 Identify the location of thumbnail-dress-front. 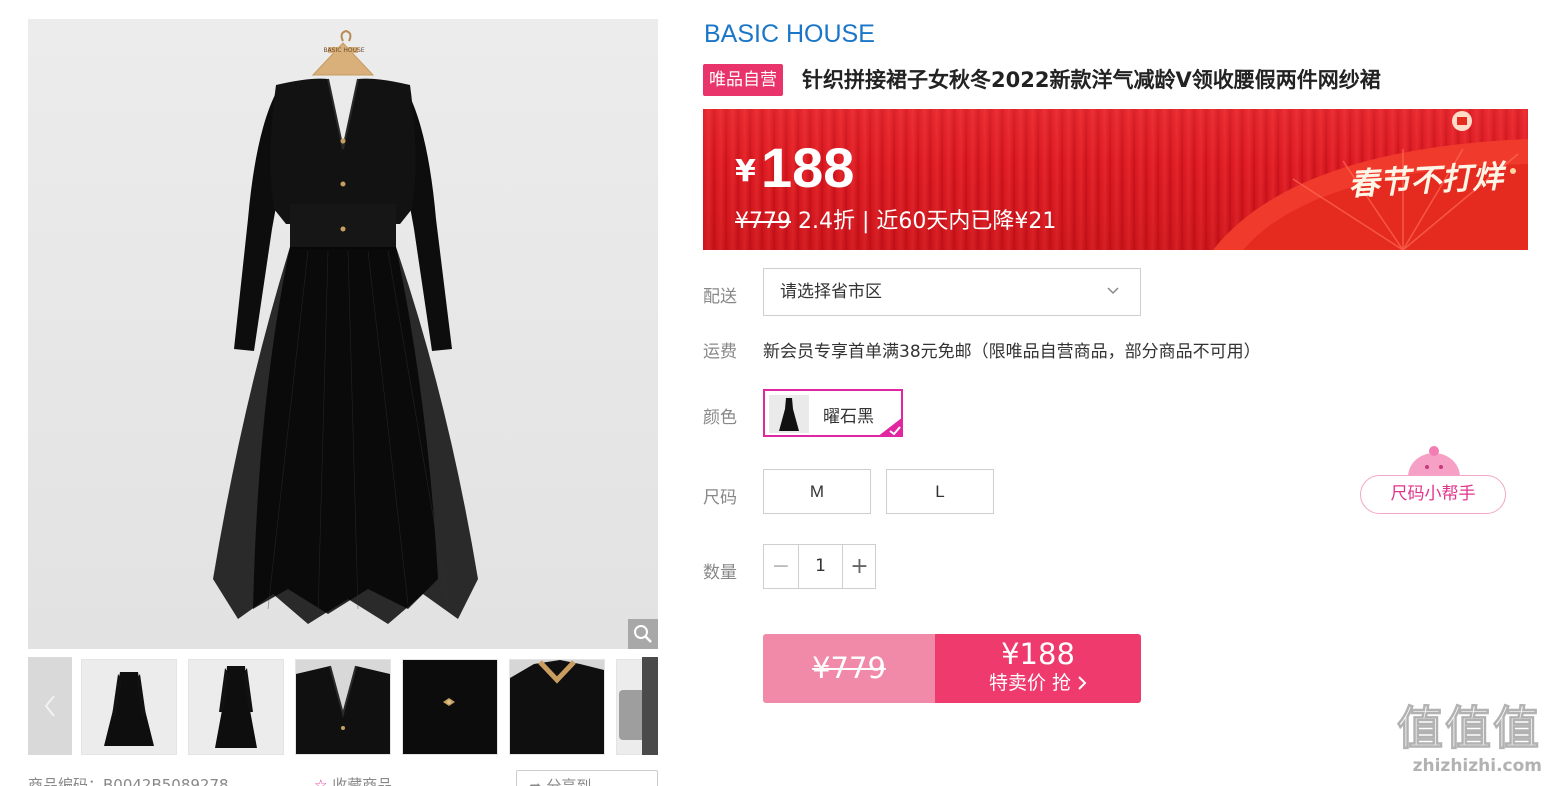
(129, 707).